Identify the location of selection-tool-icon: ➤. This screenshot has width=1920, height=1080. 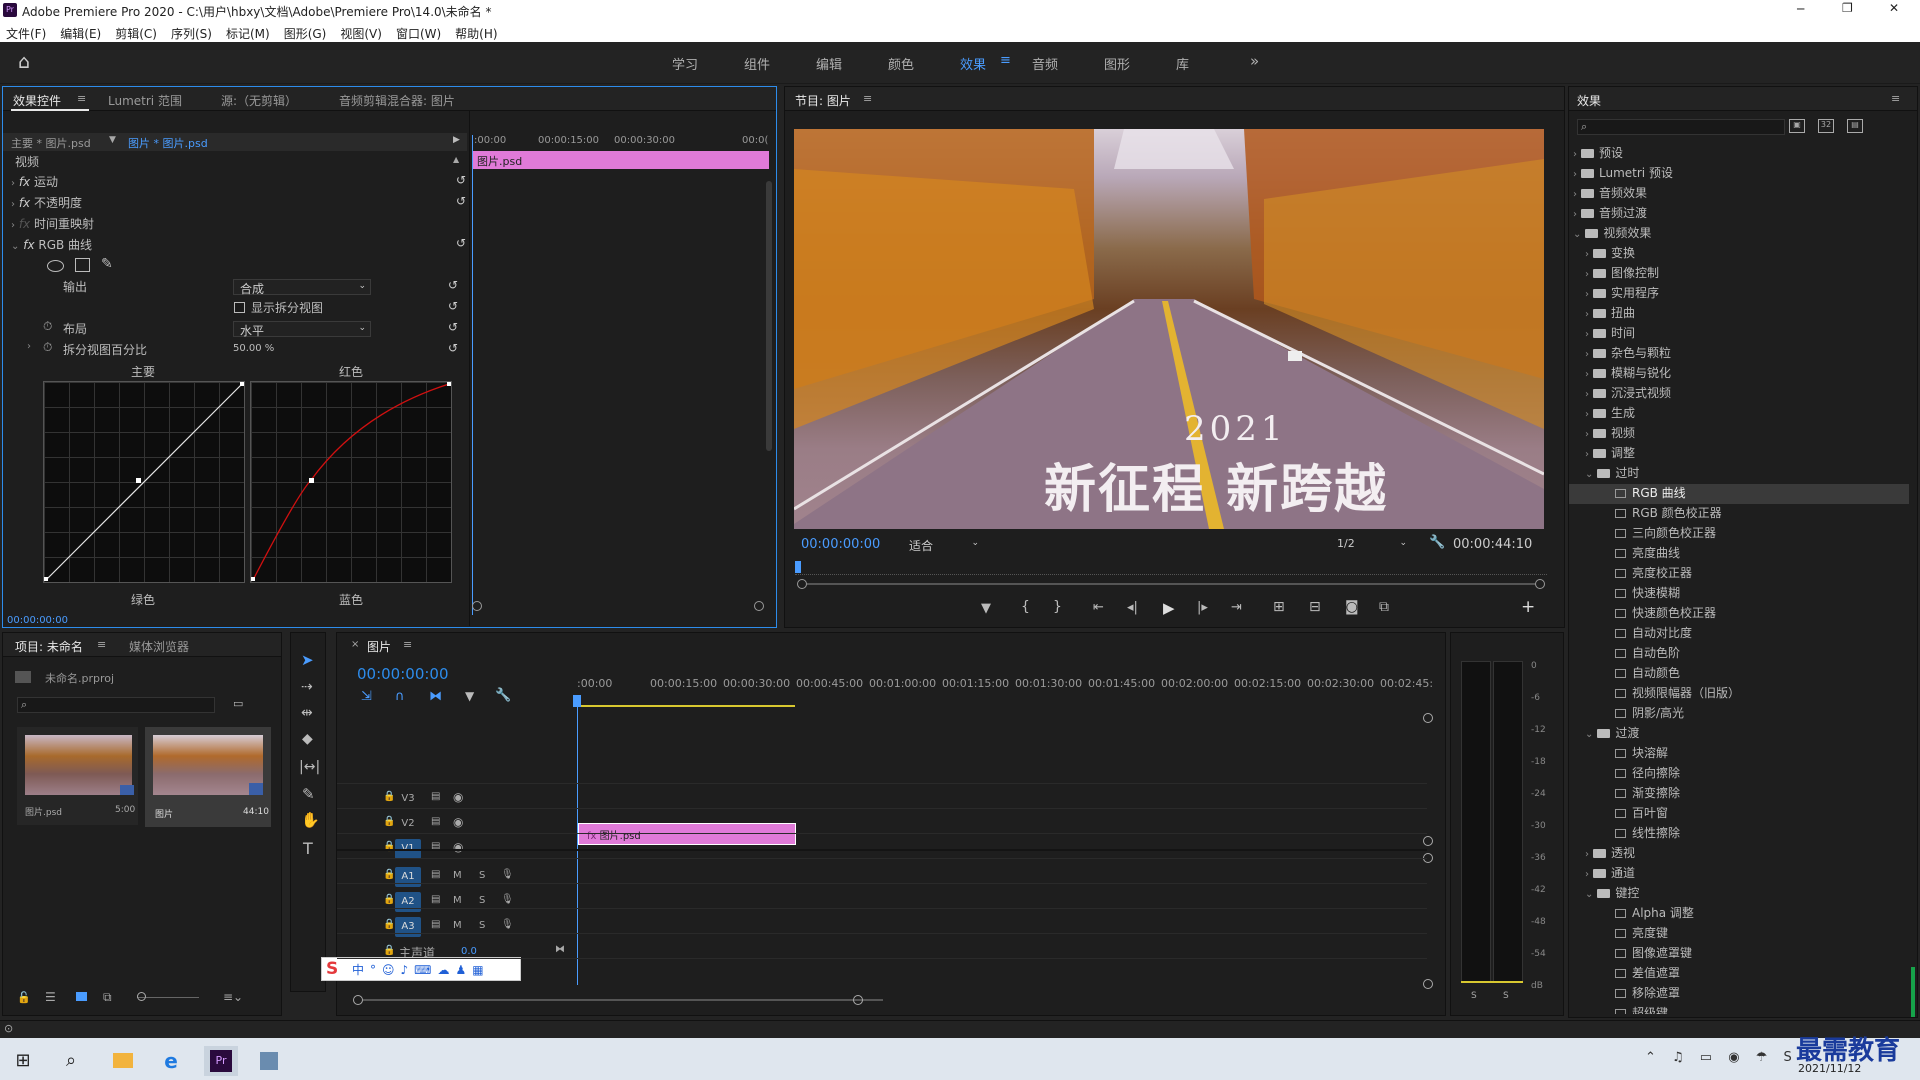
(307, 660).